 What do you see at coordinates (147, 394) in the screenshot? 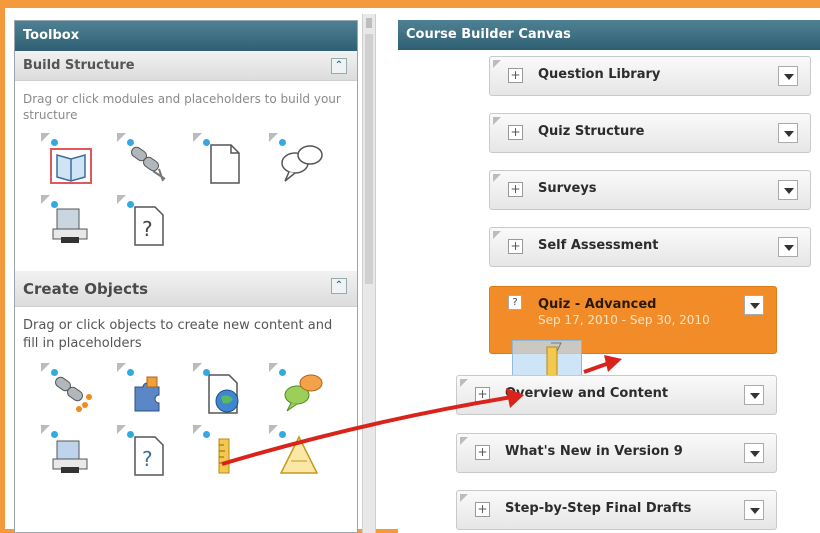
I see `puzzle-icon` at bounding box center [147, 394].